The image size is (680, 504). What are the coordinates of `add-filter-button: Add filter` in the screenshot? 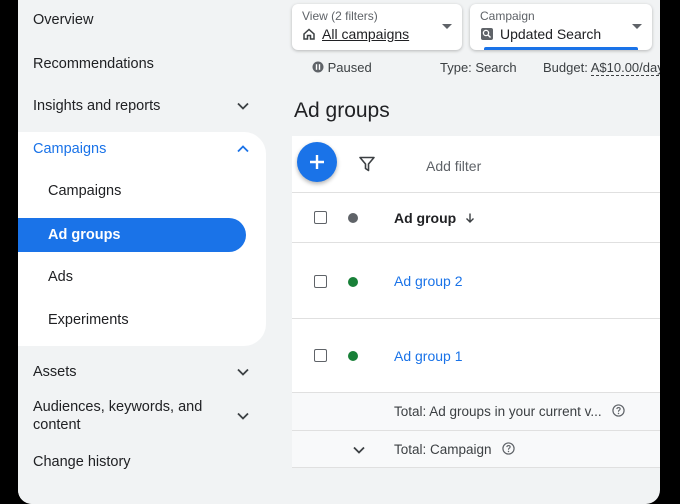 It's located at (453, 166).